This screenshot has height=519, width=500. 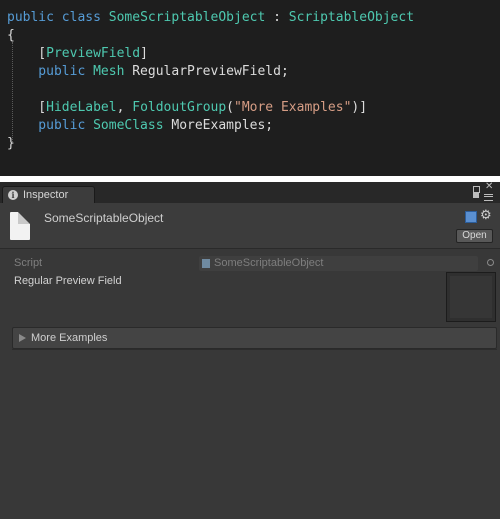 I want to click on tab-inspector: i Inspector, so click(x=48, y=195).